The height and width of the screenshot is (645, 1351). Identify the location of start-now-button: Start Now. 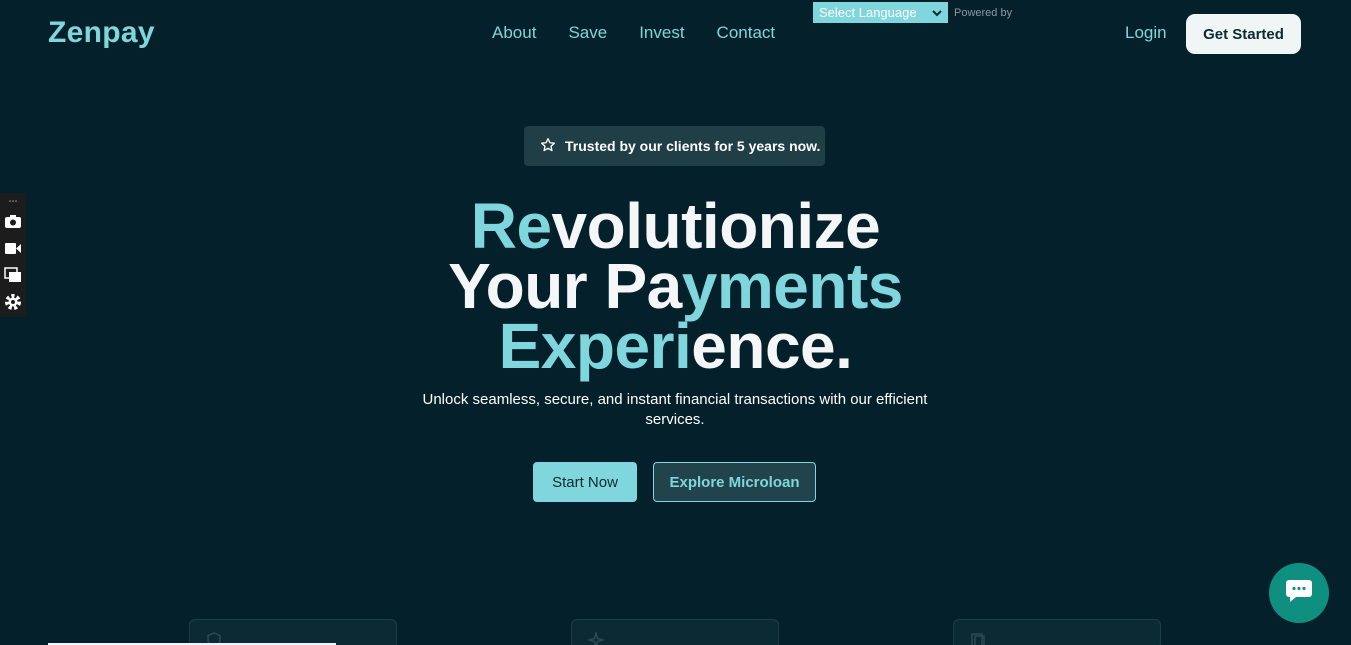
(585, 482).